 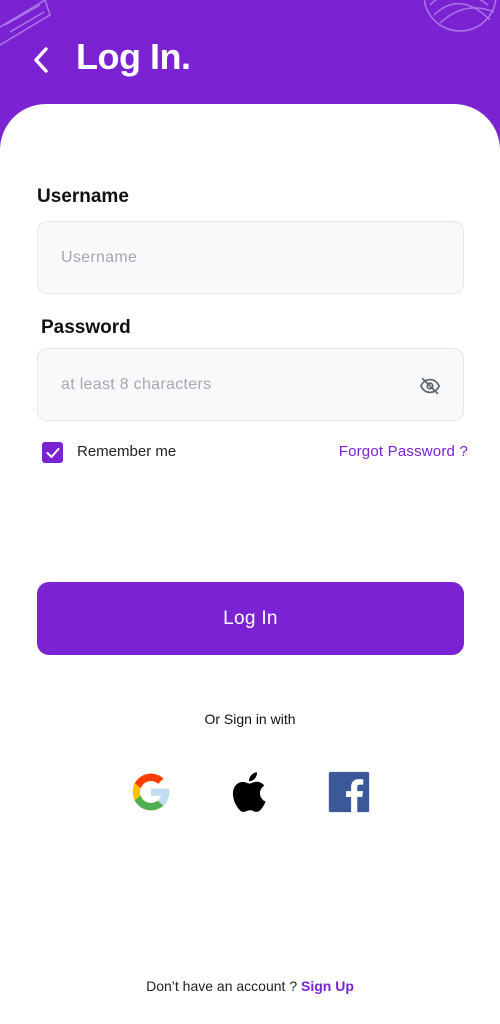 What do you see at coordinates (250, 618) in the screenshot?
I see `login-button: Log In` at bounding box center [250, 618].